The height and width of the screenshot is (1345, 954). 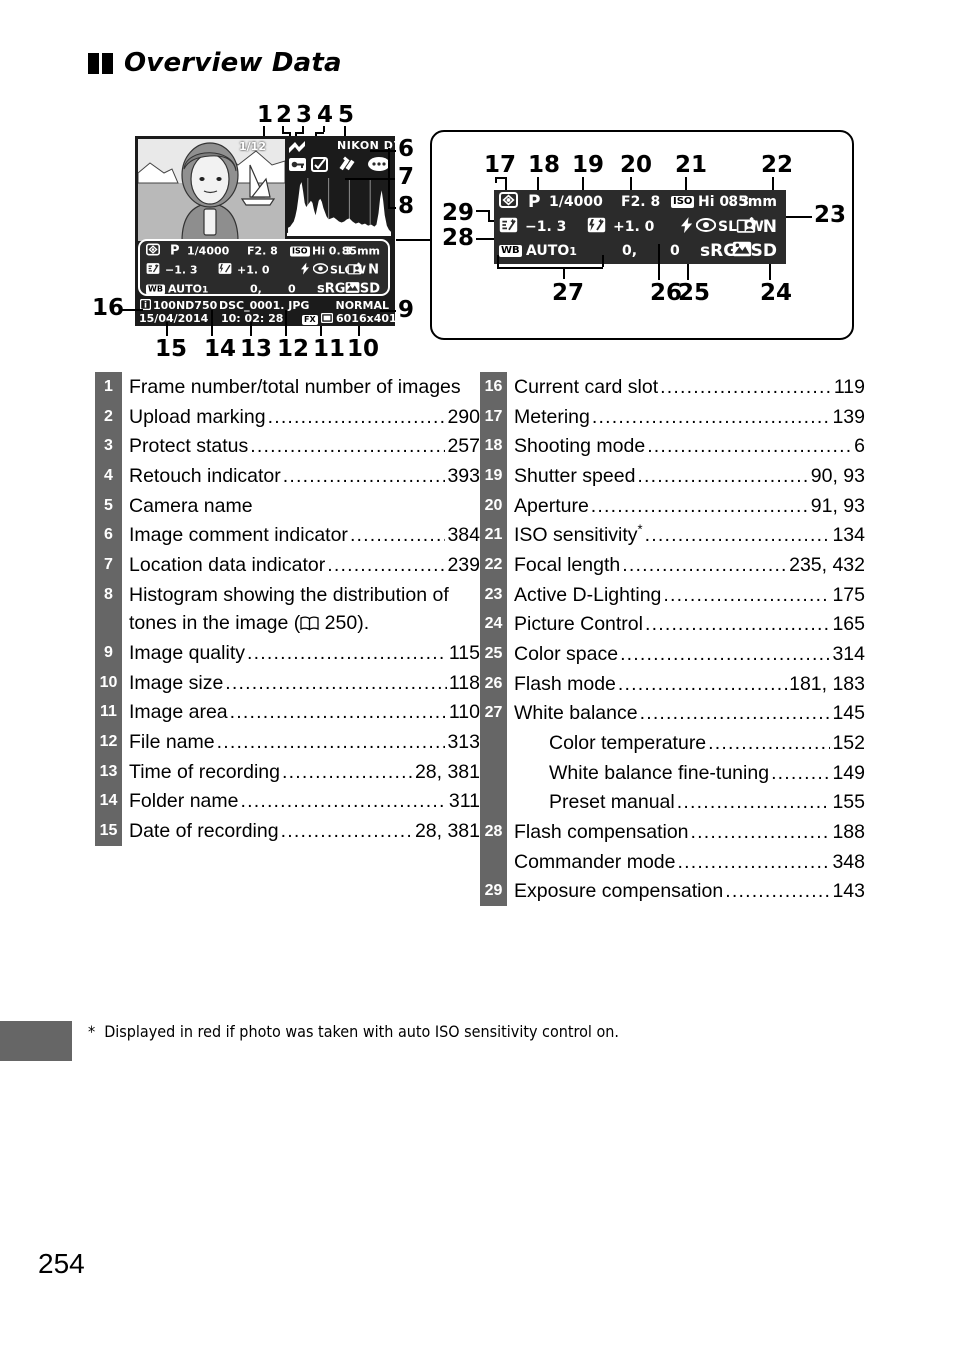 What do you see at coordinates (777, 165) in the screenshot?
I see `callout-22: 22` at bounding box center [777, 165].